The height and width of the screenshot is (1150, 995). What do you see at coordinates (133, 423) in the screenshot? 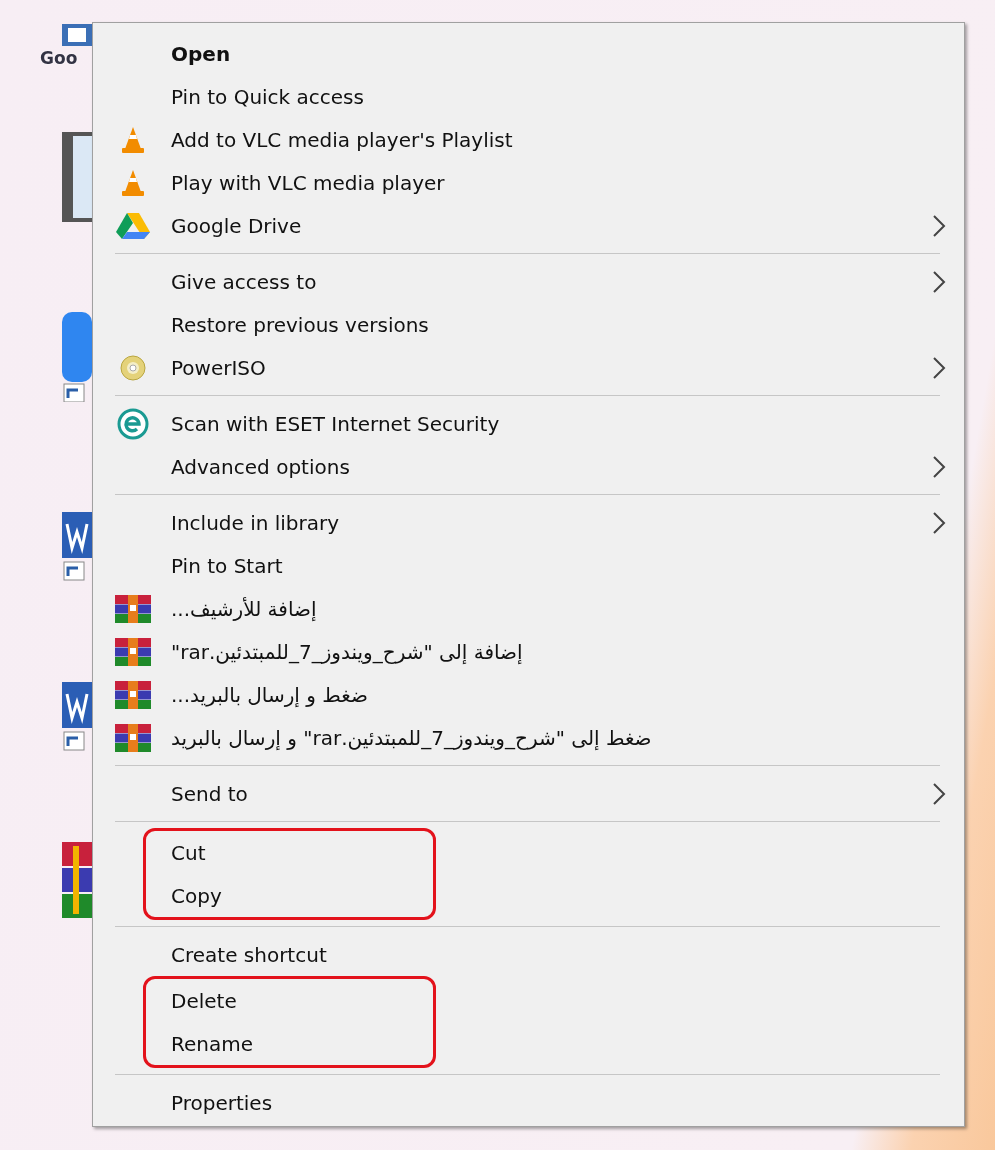
I see `letter-e-badge-icon` at bounding box center [133, 423].